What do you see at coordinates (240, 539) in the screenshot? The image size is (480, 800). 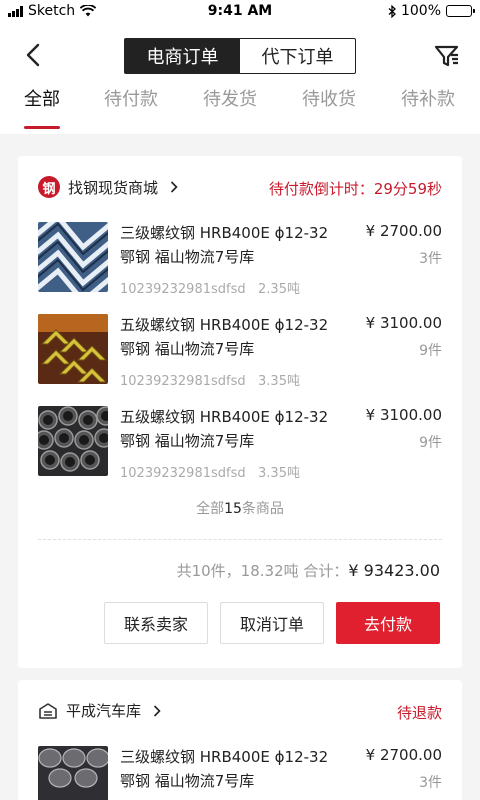 I see `divider` at bounding box center [240, 539].